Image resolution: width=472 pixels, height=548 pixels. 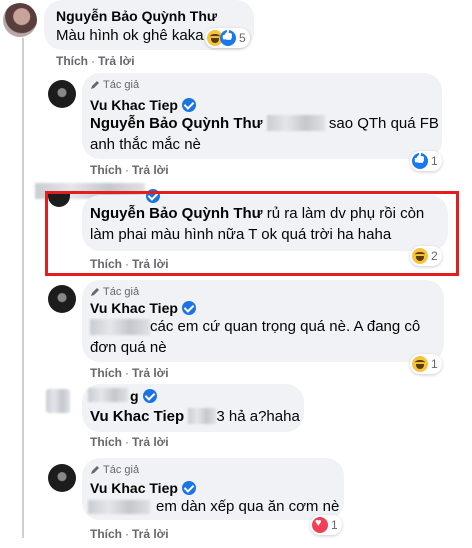 What do you see at coordinates (242, 38) in the screenshot?
I see `reaction-count: 5` at bounding box center [242, 38].